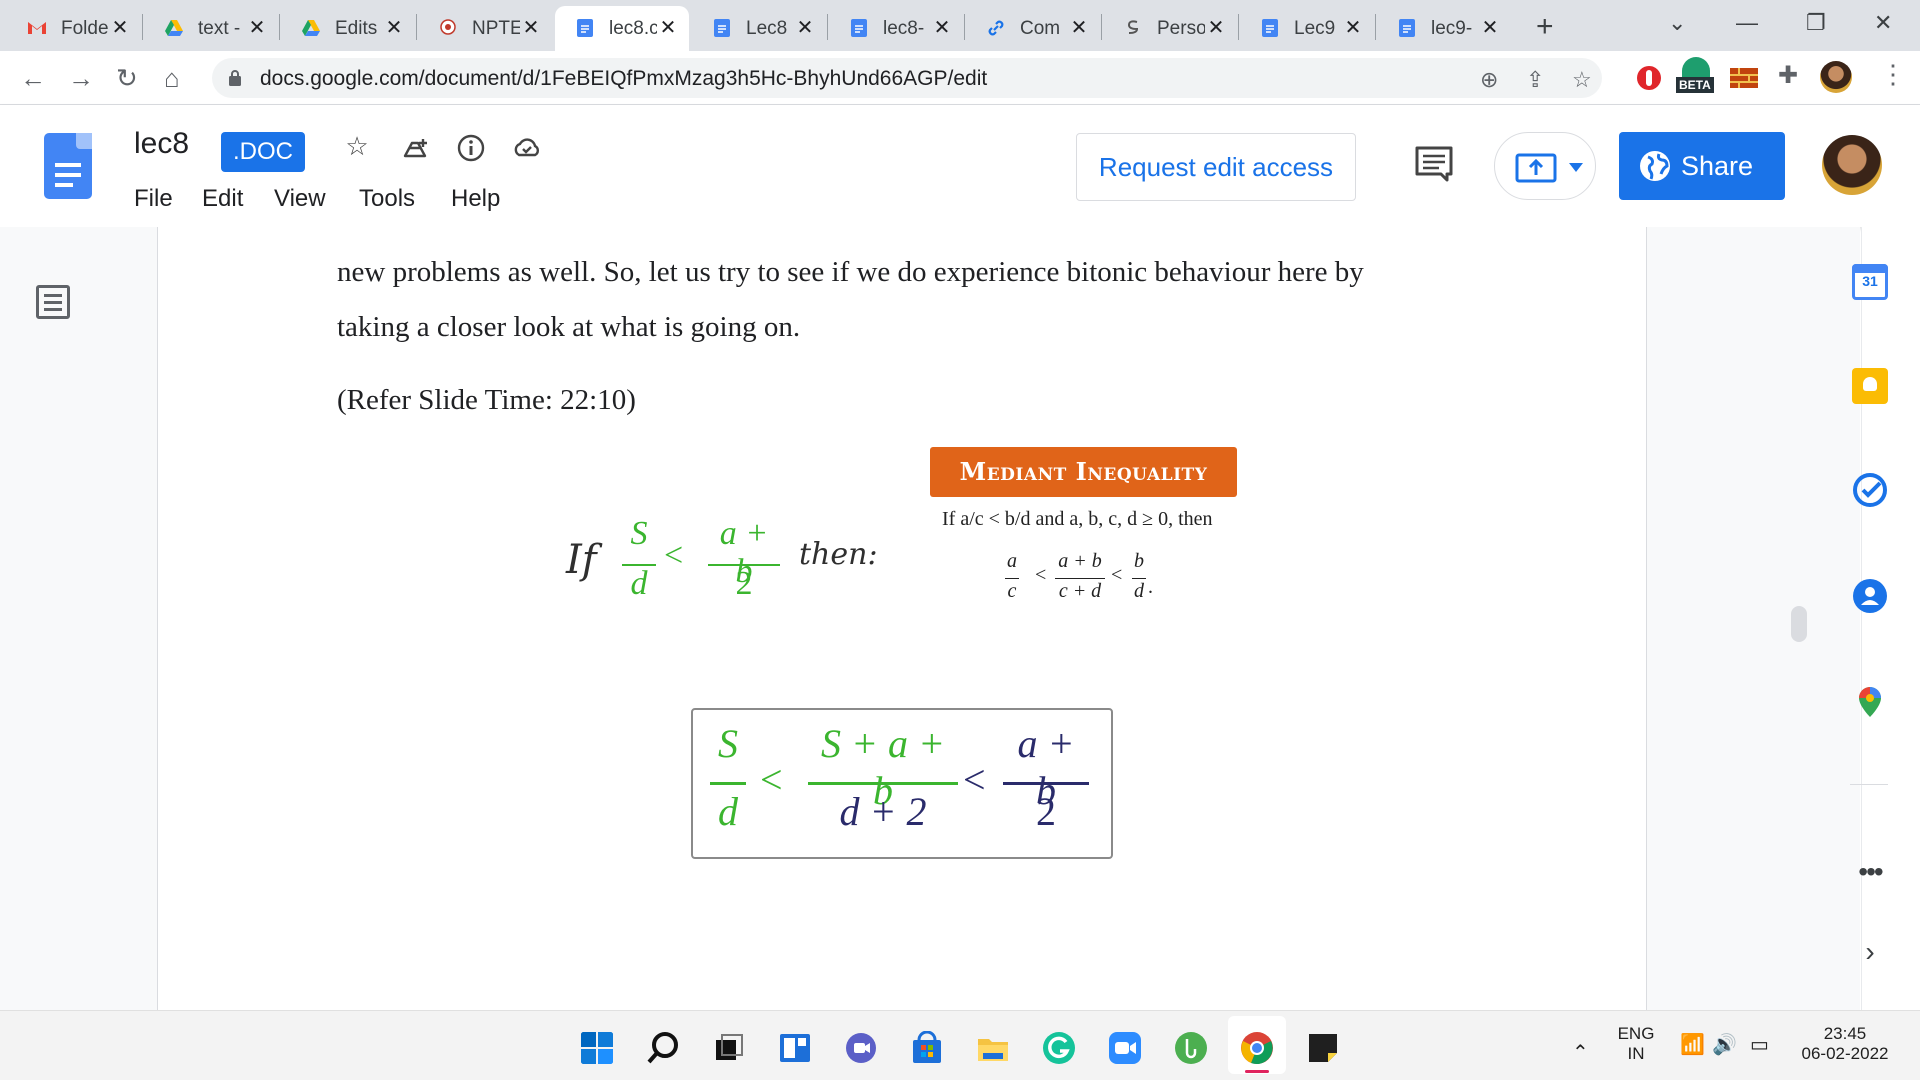 The width and height of the screenshot is (1920, 1080). Describe the element at coordinates (1545, 166) in the screenshot. I see `present-button` at that location.